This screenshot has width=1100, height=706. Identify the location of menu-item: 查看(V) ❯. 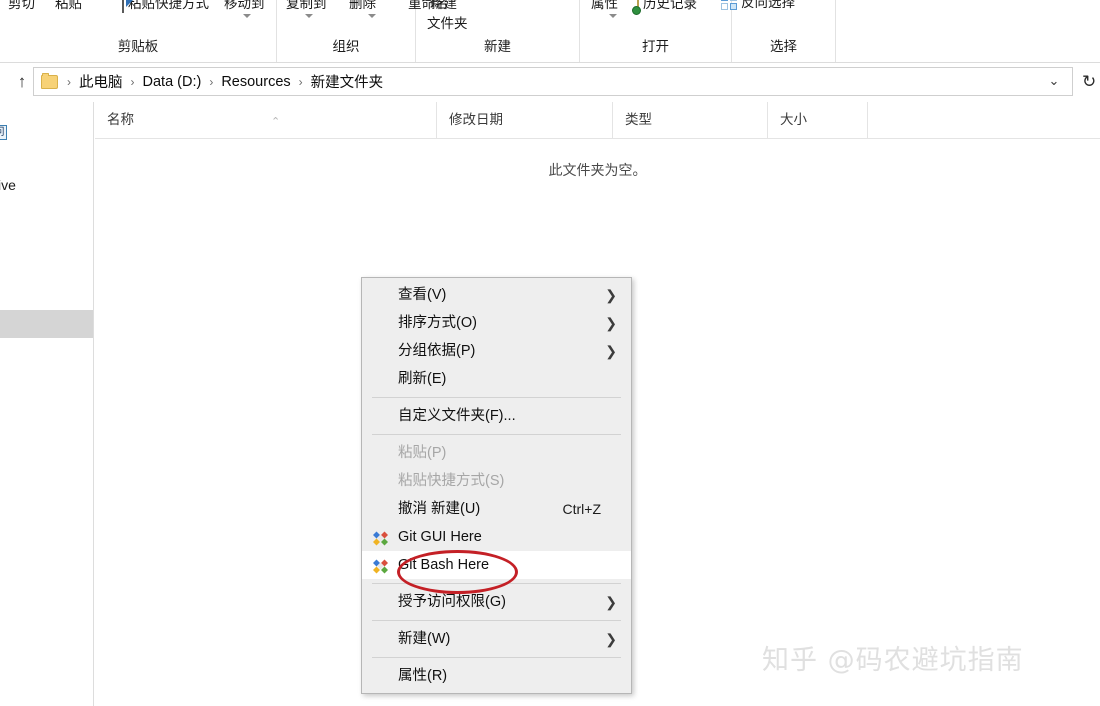
(496, 295).